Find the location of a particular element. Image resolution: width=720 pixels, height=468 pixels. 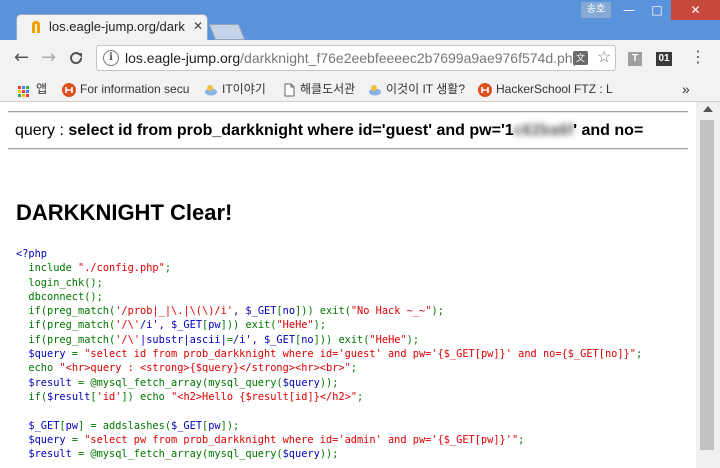

tab-active: los.eagle-jump.org/dark ✕ is located at coordinates (112, 27).